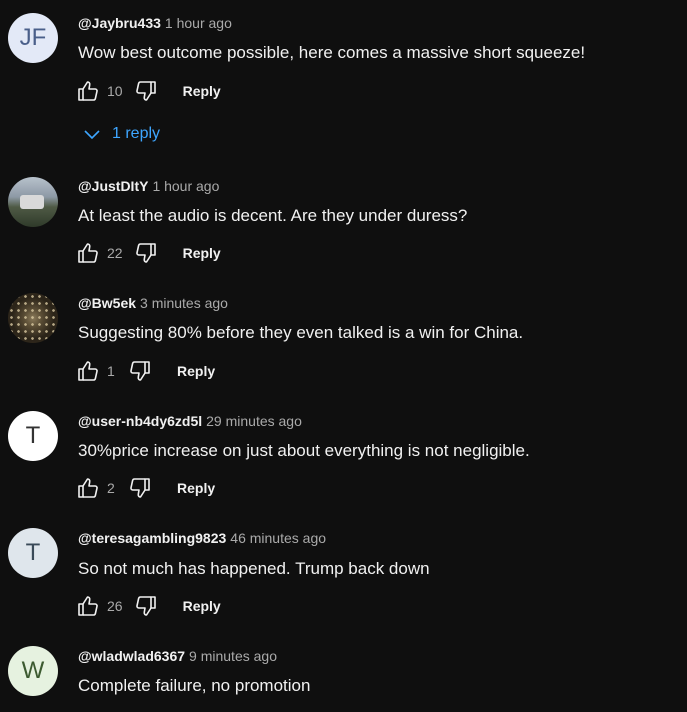 The image size is (687, 712). What do you see at coordinates (115, 606) in the screenshot?
I see `like-count: 26` at bounding box center [115, 606].